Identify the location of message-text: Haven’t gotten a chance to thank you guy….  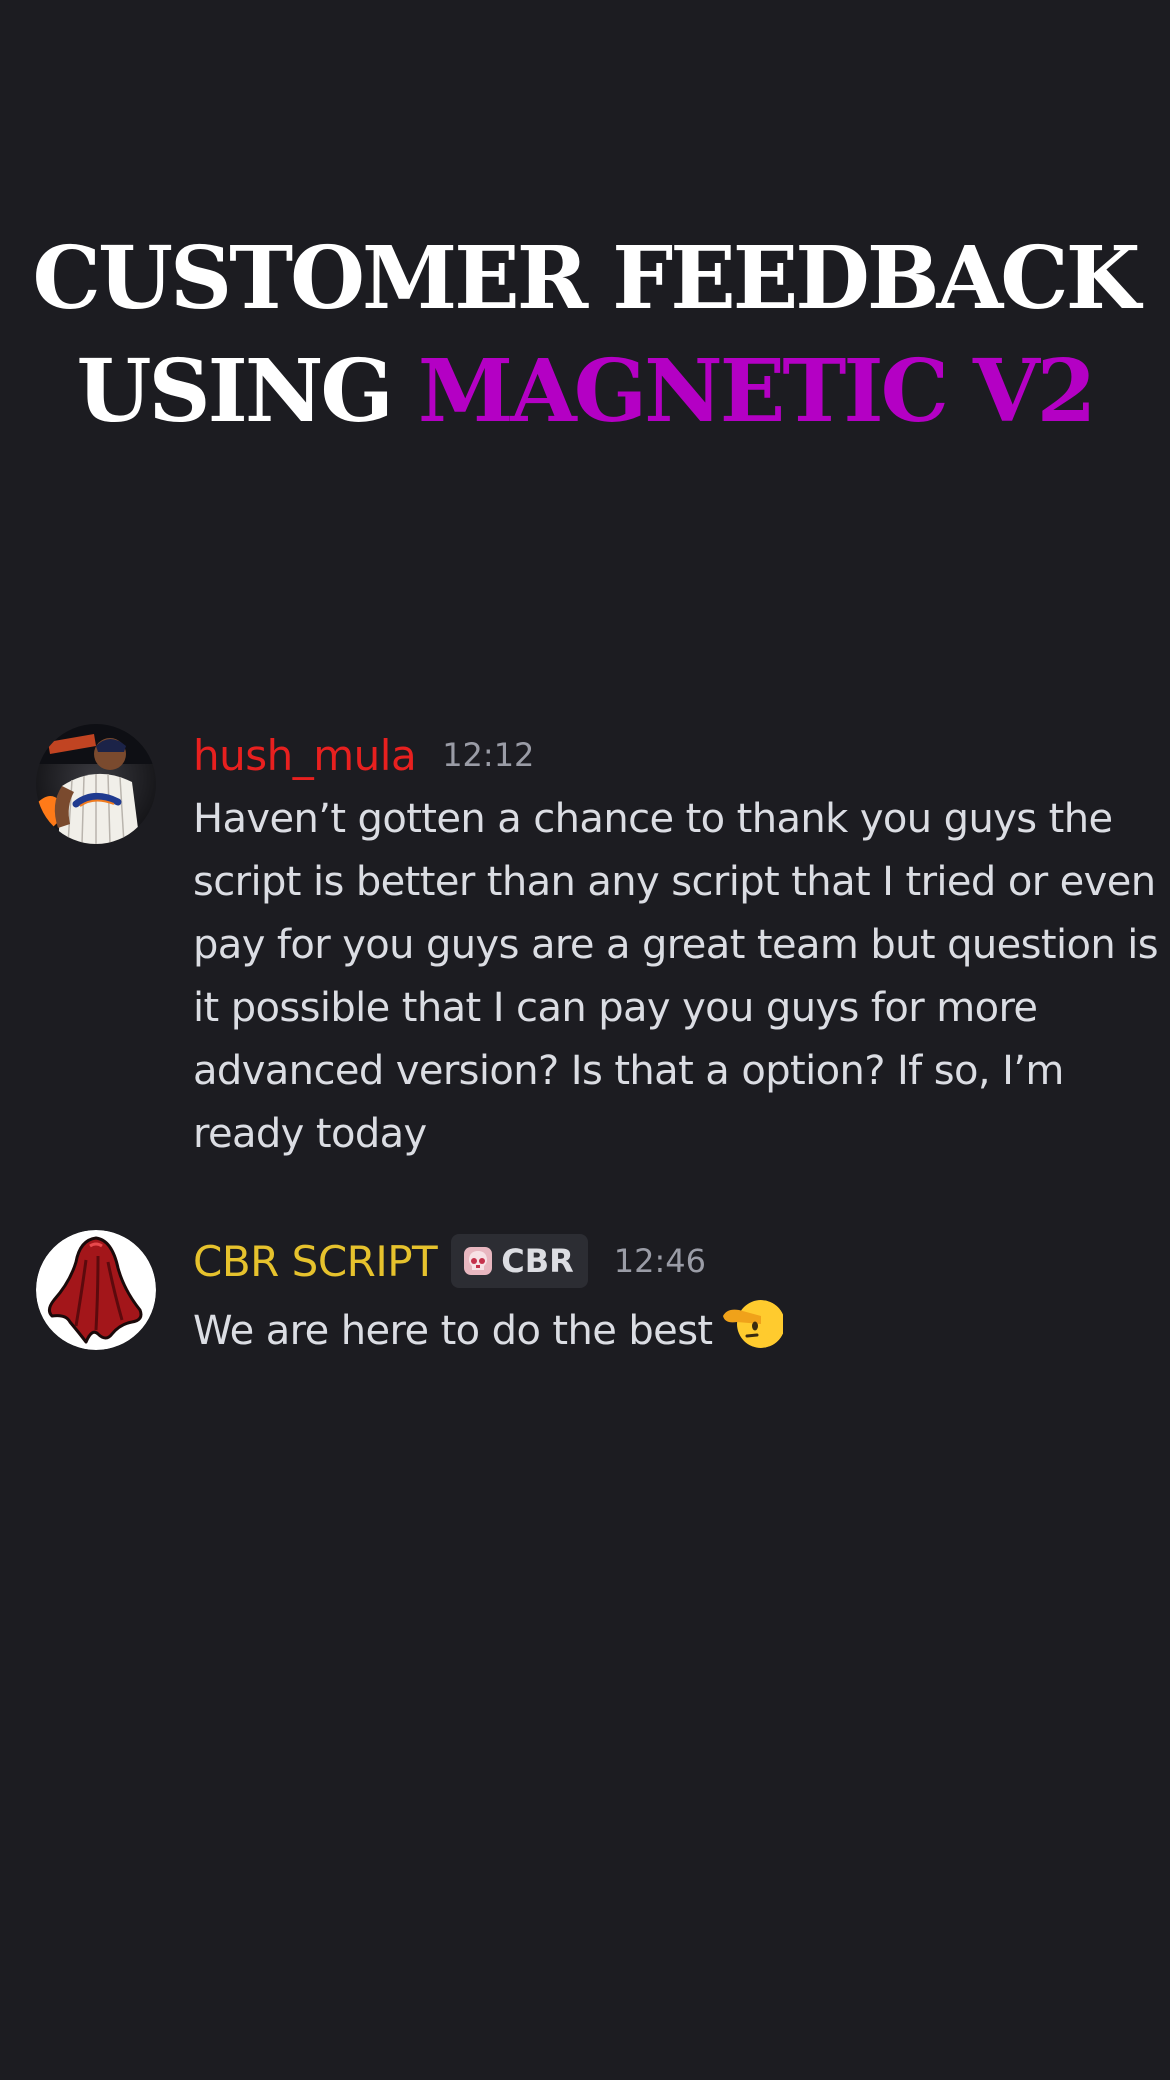
(676, 976).